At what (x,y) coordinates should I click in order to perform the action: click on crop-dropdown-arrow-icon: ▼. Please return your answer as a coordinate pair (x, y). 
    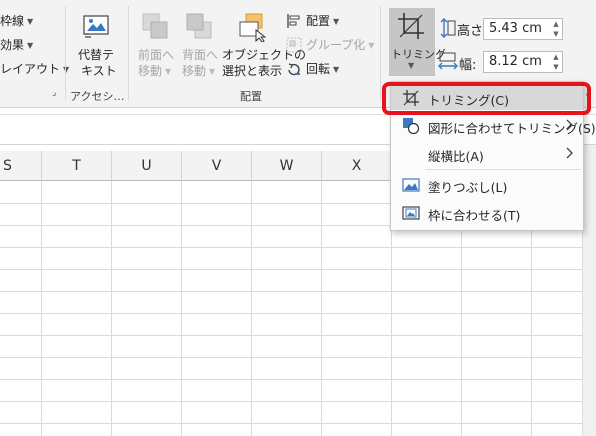
    Looking at the image, I should click on (411, 65).